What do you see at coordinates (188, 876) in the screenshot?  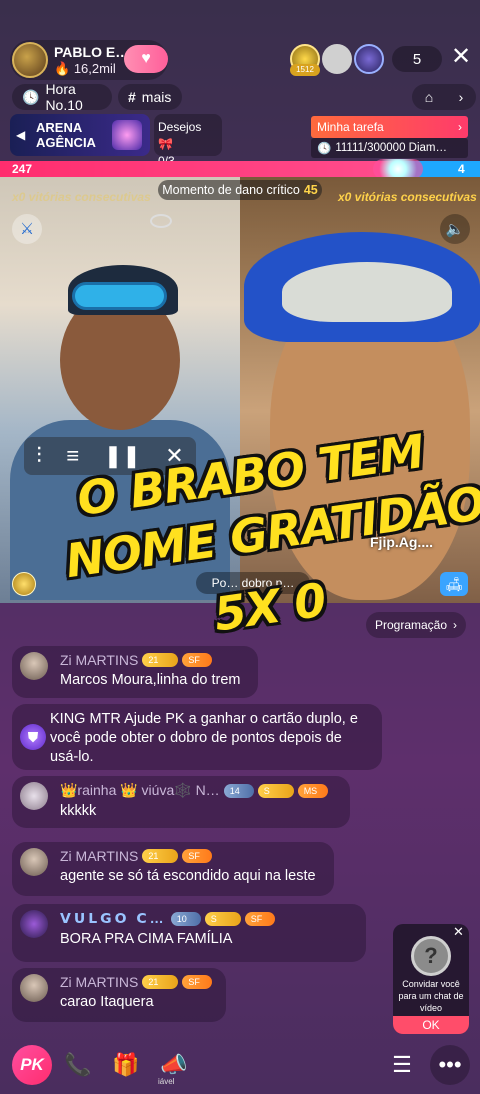 I see `chat-text: agente se só tá escondido aqui na leste` at bounding box center [188, 876].